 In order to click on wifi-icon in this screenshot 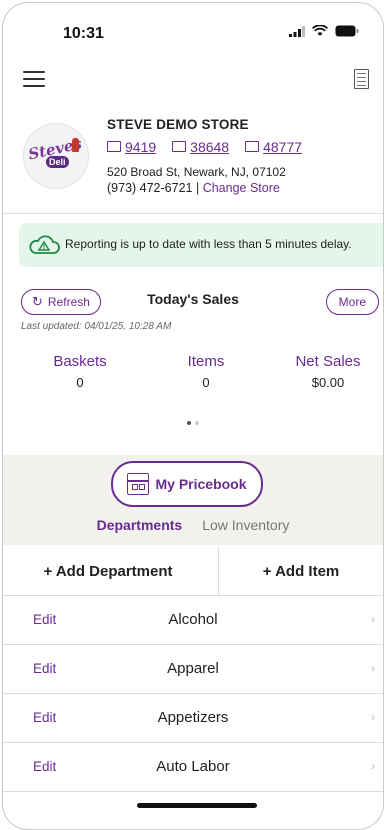, I will do `click(320, 30)`.